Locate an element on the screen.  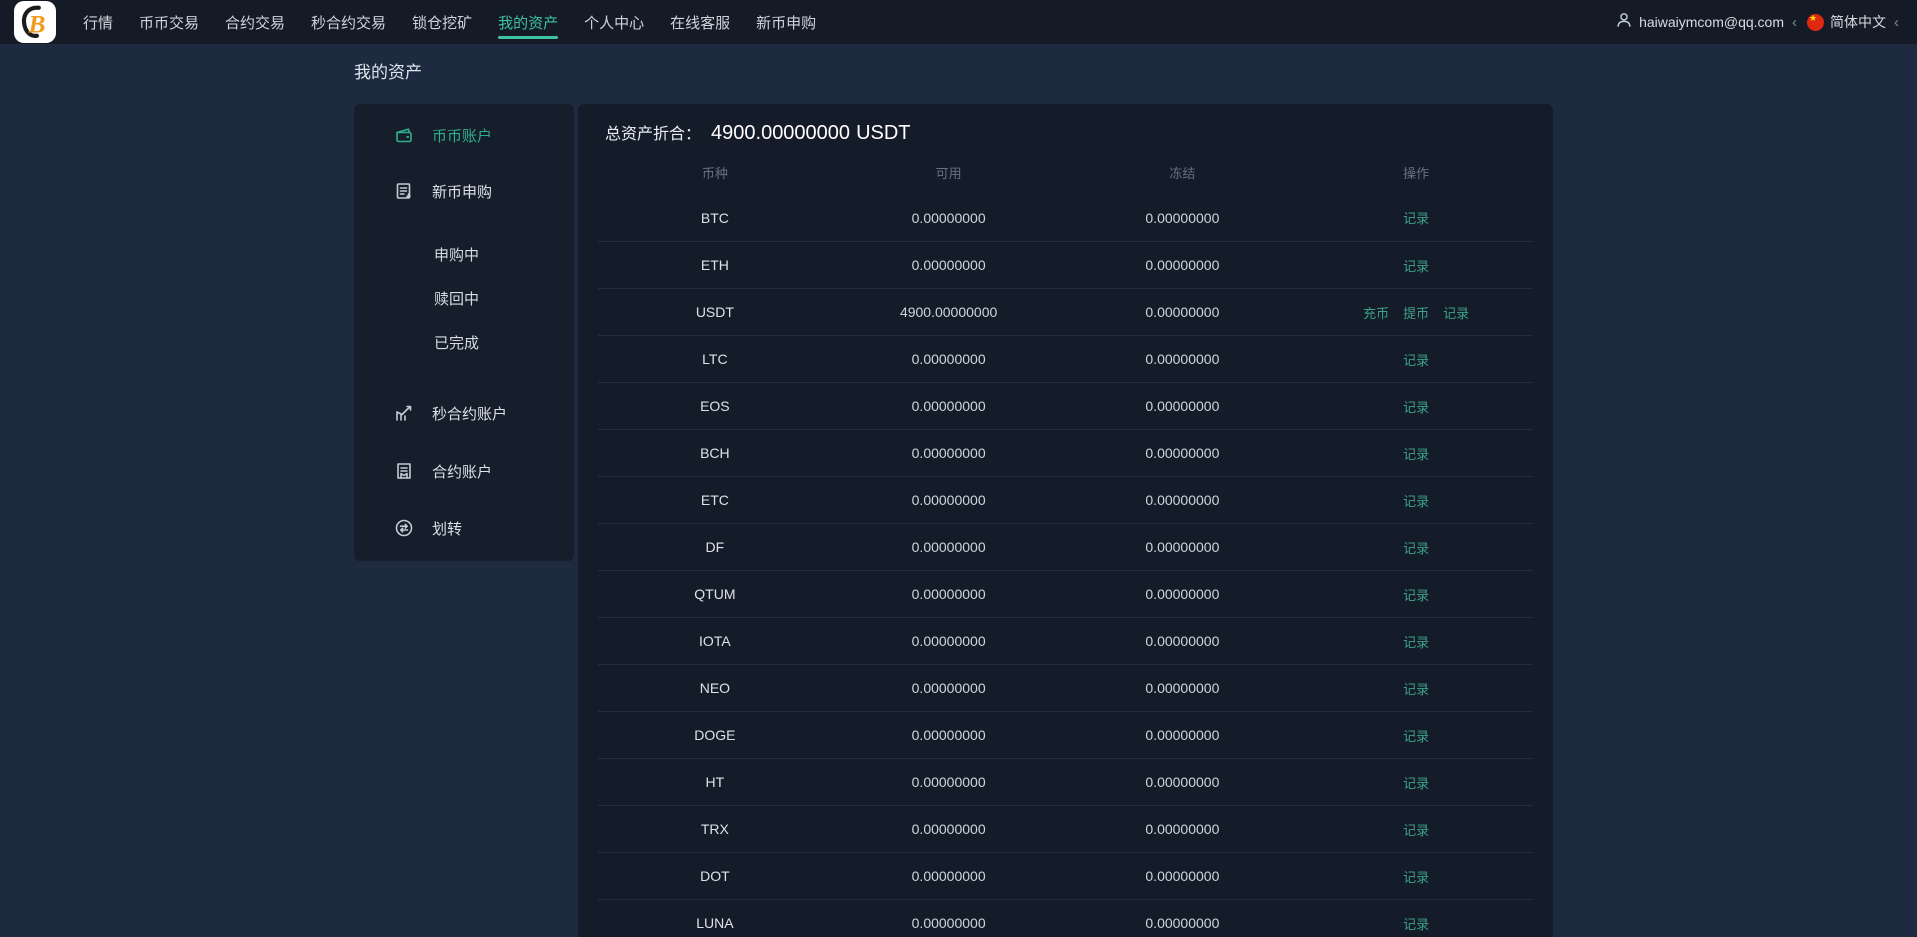
nav-item-新币申购: 新币申购 is located at coordinates (786, 22).